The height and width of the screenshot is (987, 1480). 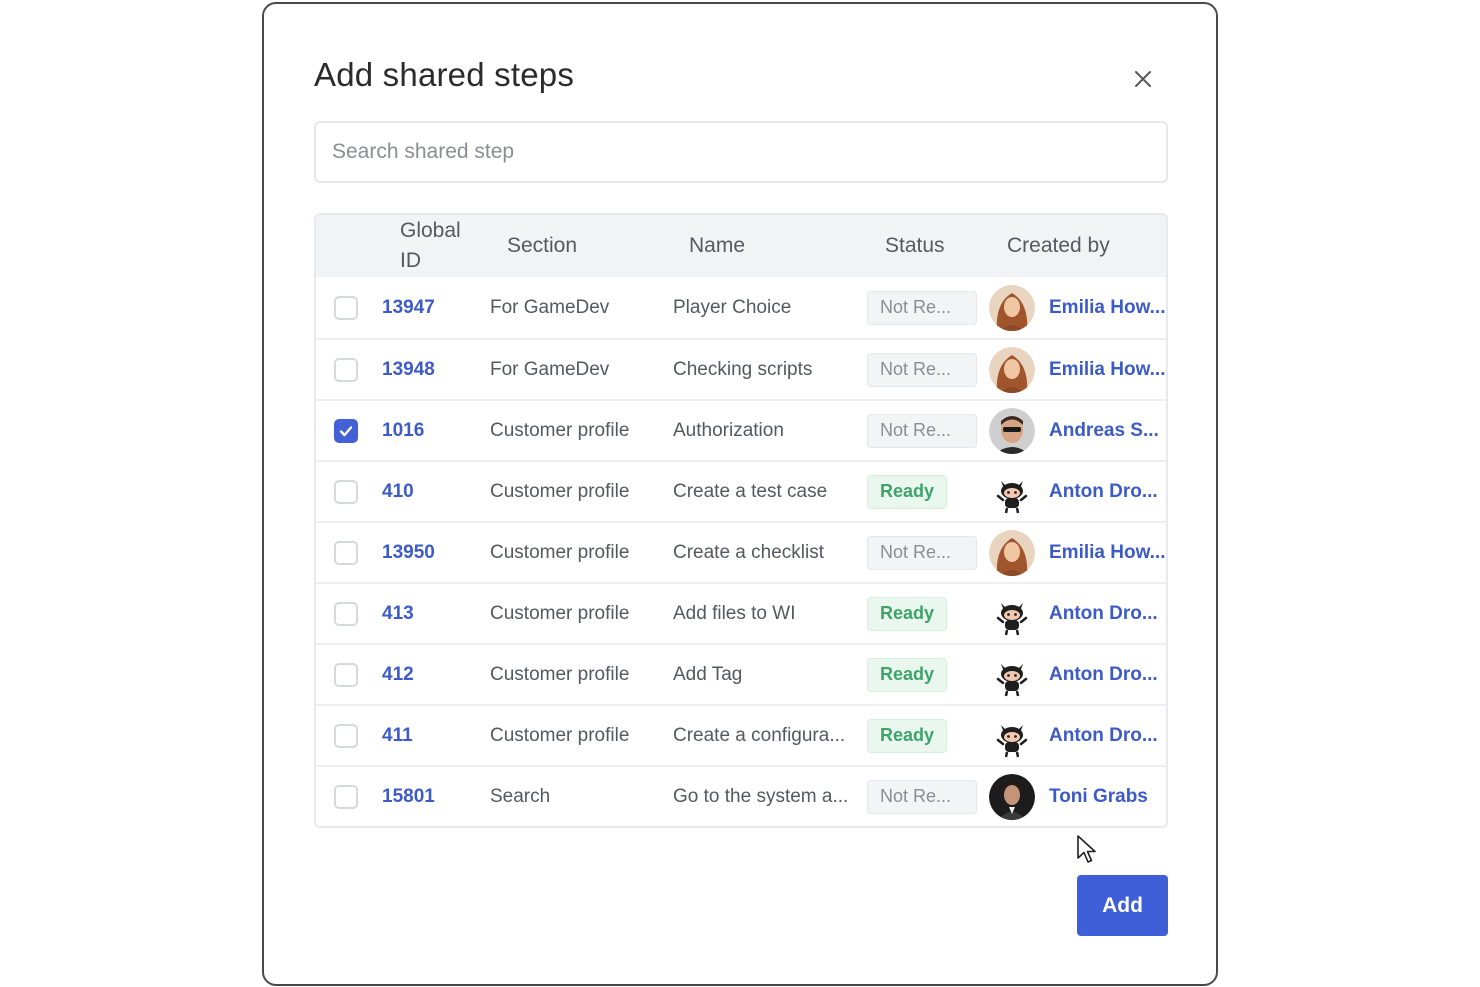 I want to click on created-by-link: Toni Grabs, so click(x=1098, y=797).